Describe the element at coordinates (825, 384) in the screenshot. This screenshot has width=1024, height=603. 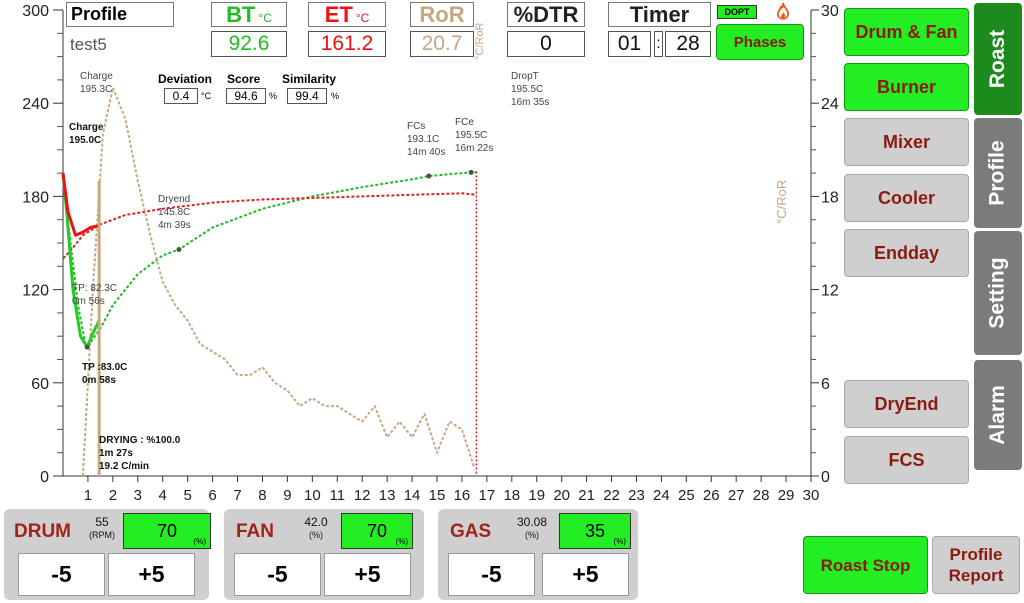
I see `right-tick-label: 6` at that location.